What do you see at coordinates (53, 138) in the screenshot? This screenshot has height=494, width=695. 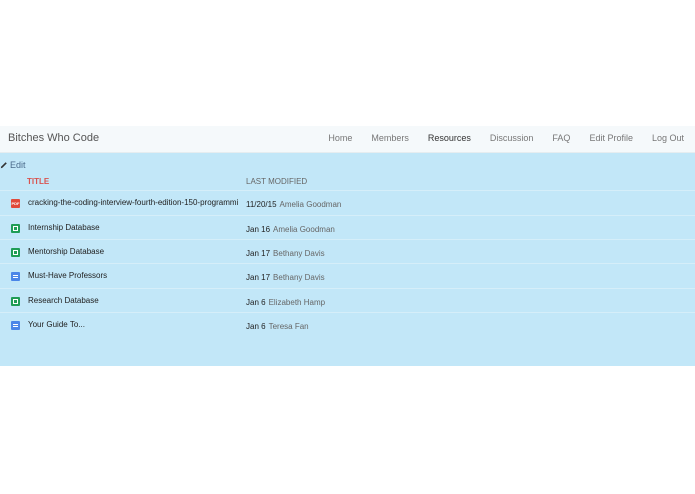 I see `brand-name: Bitches Who Code` at bounding box center [53, 138].